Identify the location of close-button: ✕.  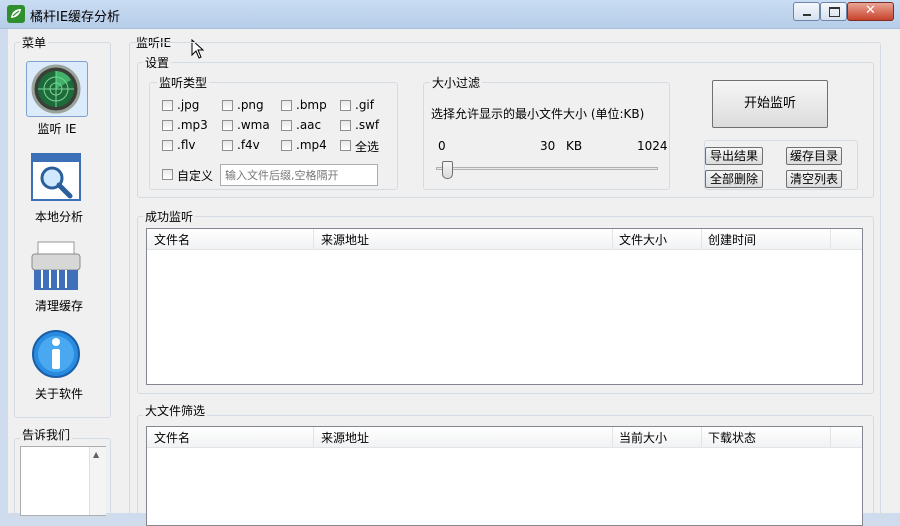
(870, 11).